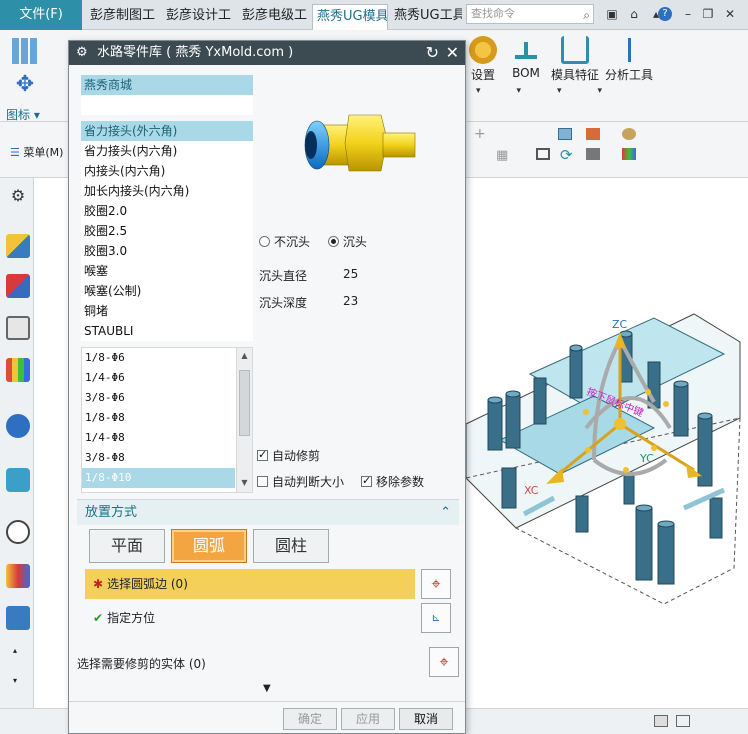  I want to click on auto-size-checkbox: 自动判断大小, so click(300, 481).